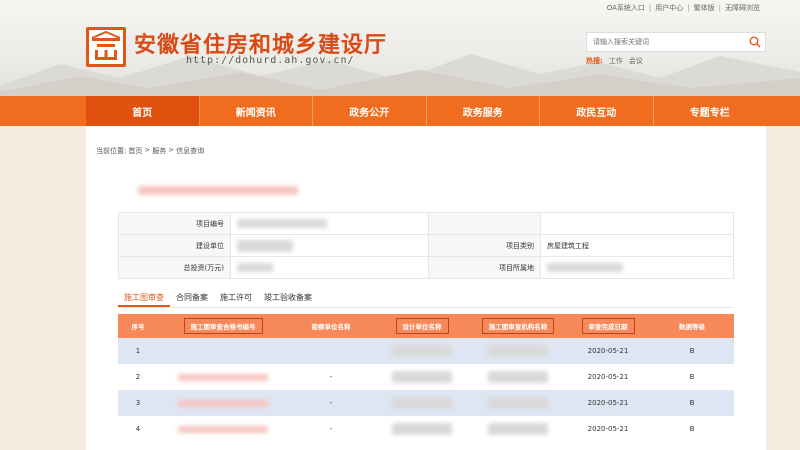 The image size is (800, 450). I want to click on hot-search-label: 热搜:, so click(594, 61).